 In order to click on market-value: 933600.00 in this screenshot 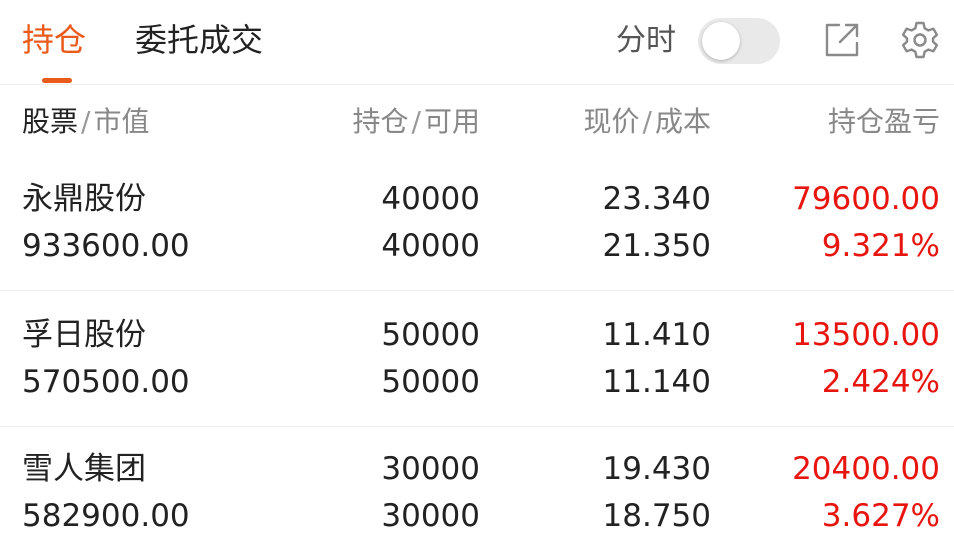, I will do `click(106, 246)`.